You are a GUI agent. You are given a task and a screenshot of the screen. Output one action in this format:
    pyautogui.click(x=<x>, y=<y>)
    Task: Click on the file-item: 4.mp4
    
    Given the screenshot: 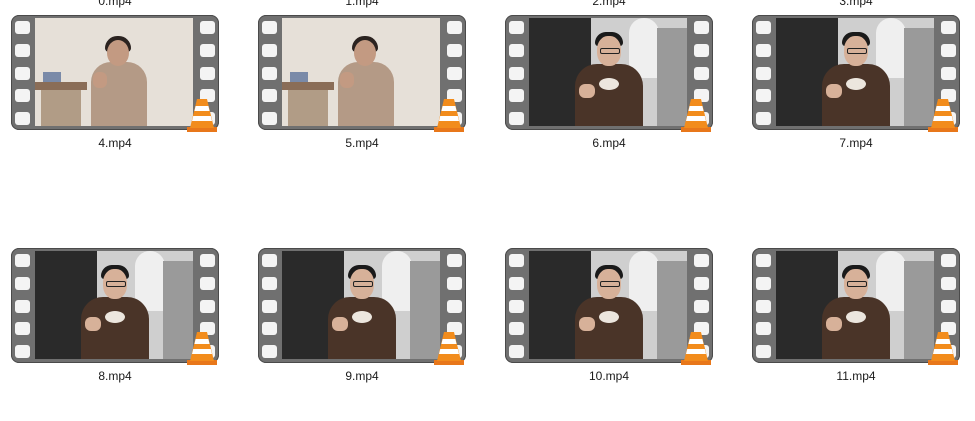 What is the action you would take?
    pyautogui.click(x=115, y=90)
    